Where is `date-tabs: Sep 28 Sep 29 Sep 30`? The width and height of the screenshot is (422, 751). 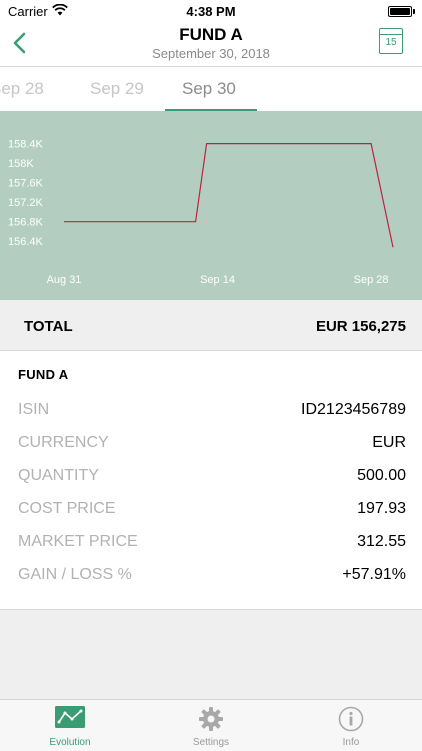 date-tabs: Sep 28 Sep 29 Sep 30 is located at coordinates (211, 89).